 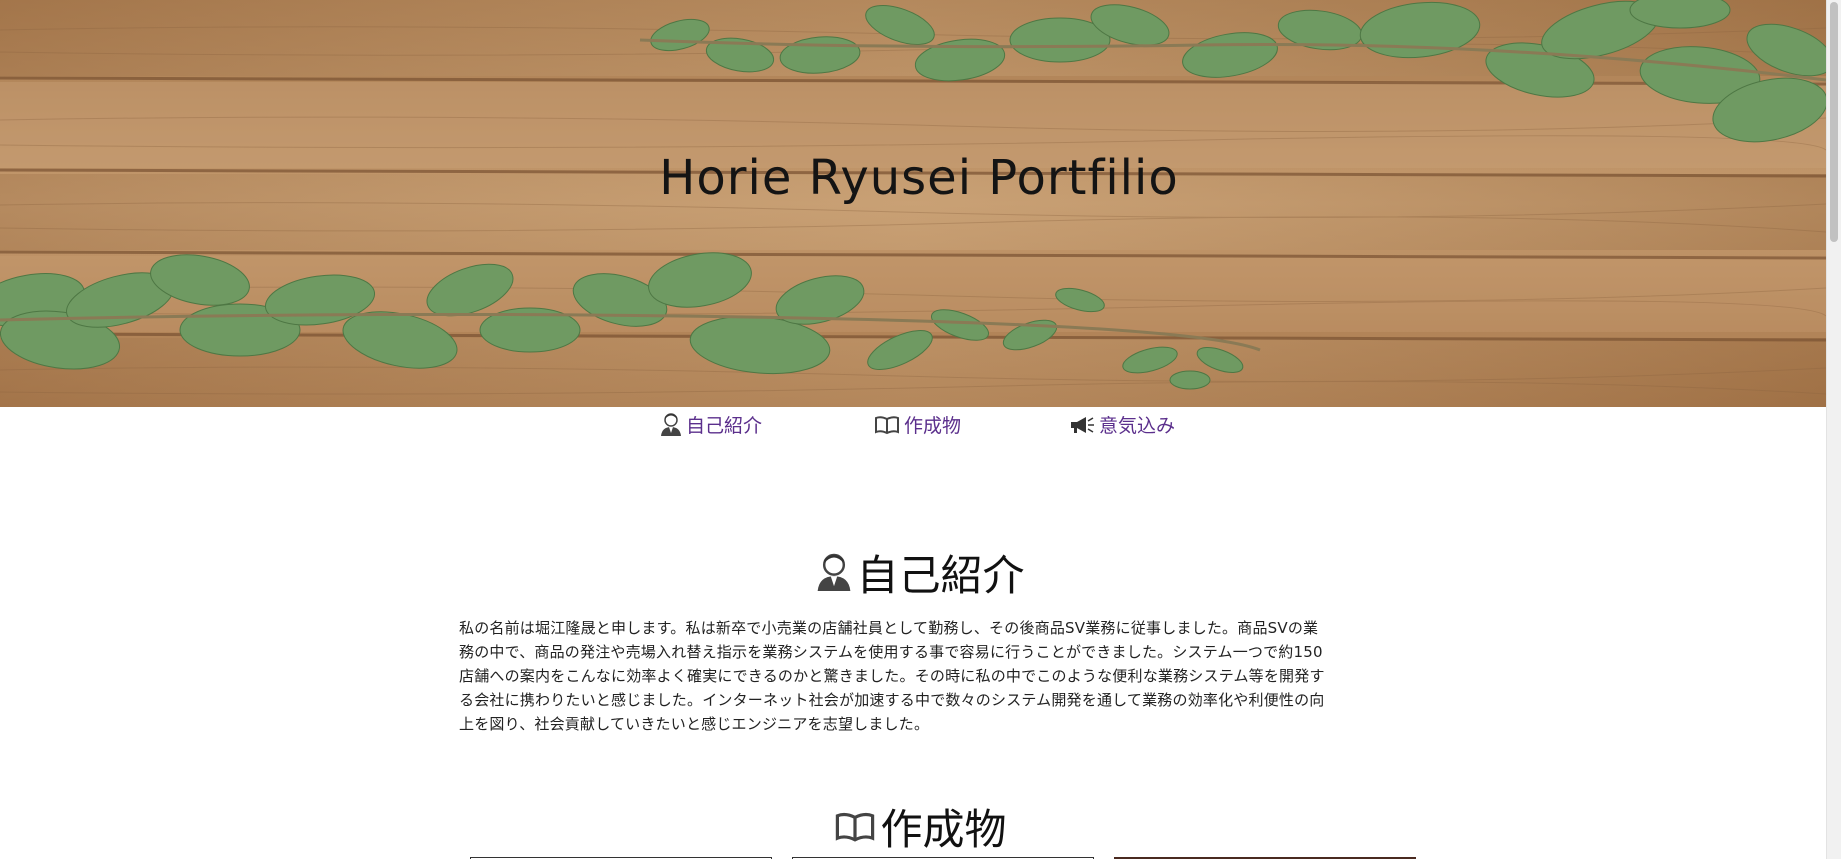 What do you see at coordinates (940, 575) in the screenshot?
I see `self-intro-heading-text: 自己紹介` at bounding box center [940, 575].